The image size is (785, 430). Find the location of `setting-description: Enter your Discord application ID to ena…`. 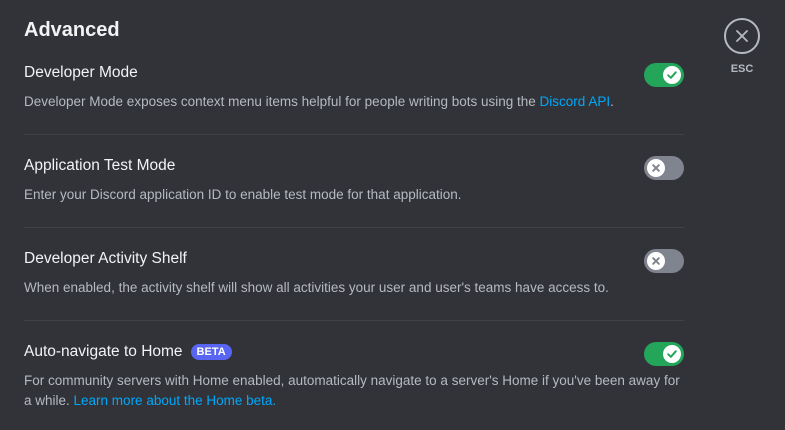

setting-description: Enter your Discord application ID to ena… is located at coordinates (243, 194).